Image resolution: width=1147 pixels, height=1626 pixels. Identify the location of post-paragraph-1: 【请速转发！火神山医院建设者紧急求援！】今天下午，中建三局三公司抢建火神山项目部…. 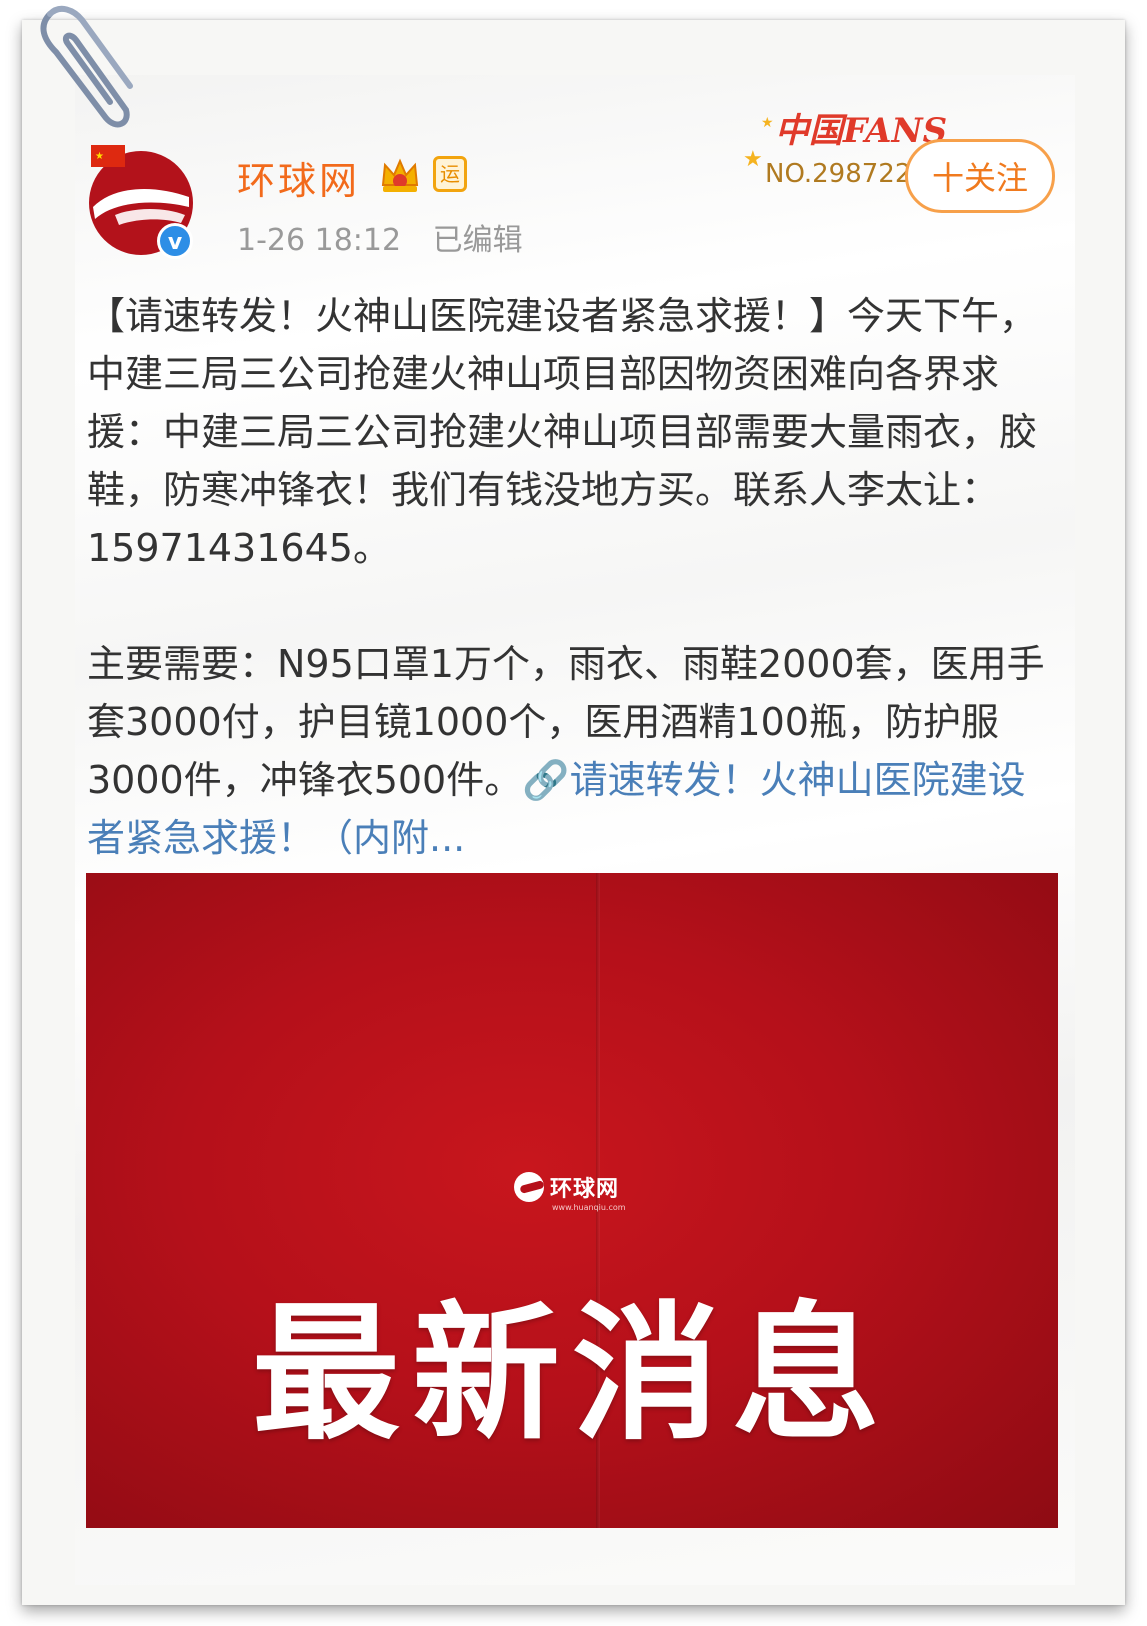
(562, 432).